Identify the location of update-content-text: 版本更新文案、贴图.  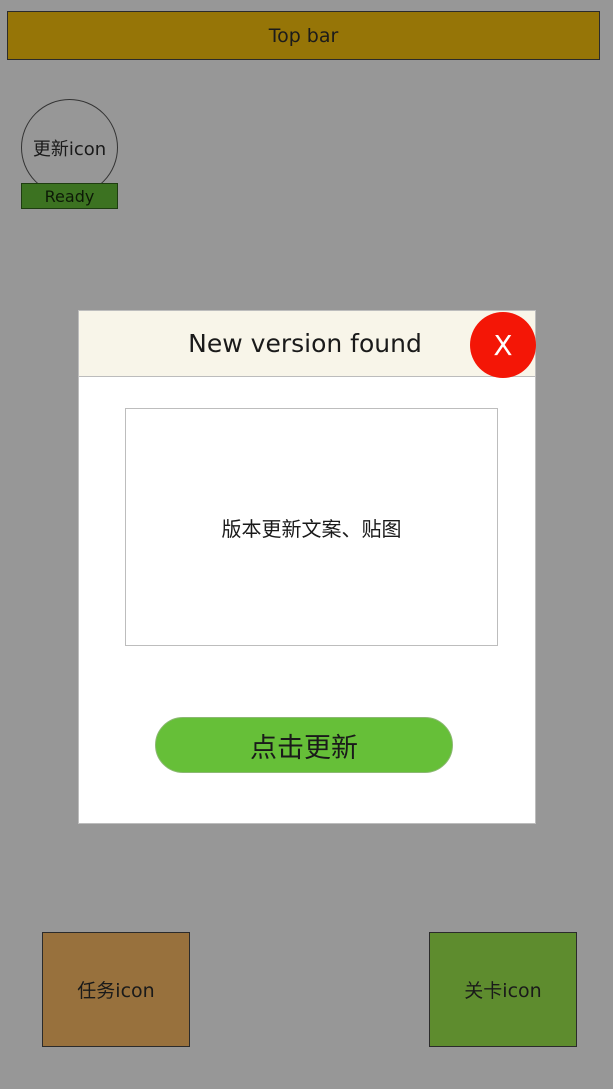
(311, 528).